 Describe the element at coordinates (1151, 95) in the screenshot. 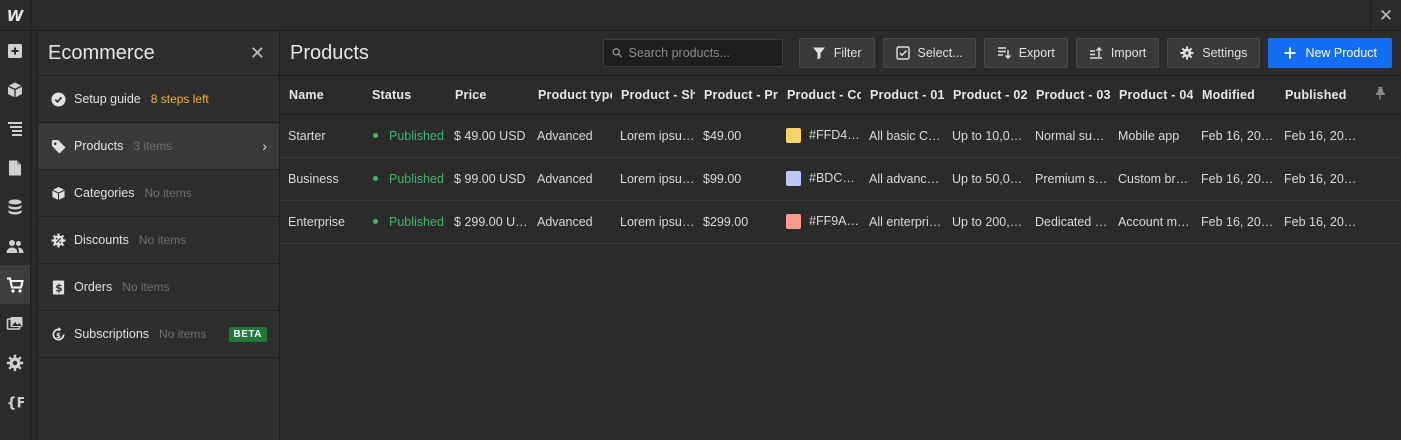

I see `column-header: Product - 04 l` at that location.